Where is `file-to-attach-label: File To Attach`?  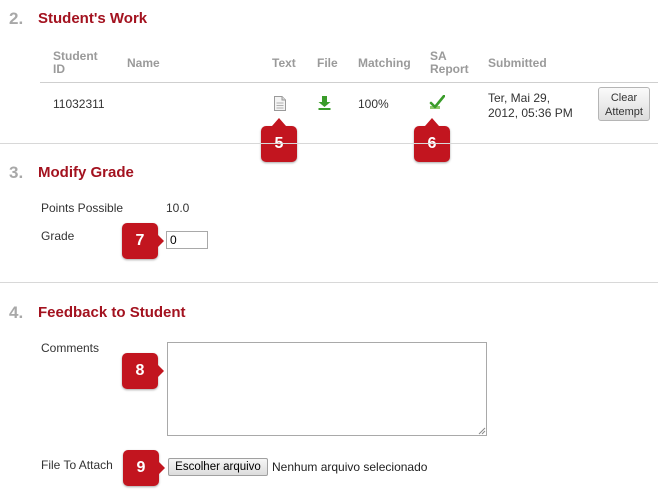
file-to-attach-label: File To Attach is located at coordinates (77, 465).